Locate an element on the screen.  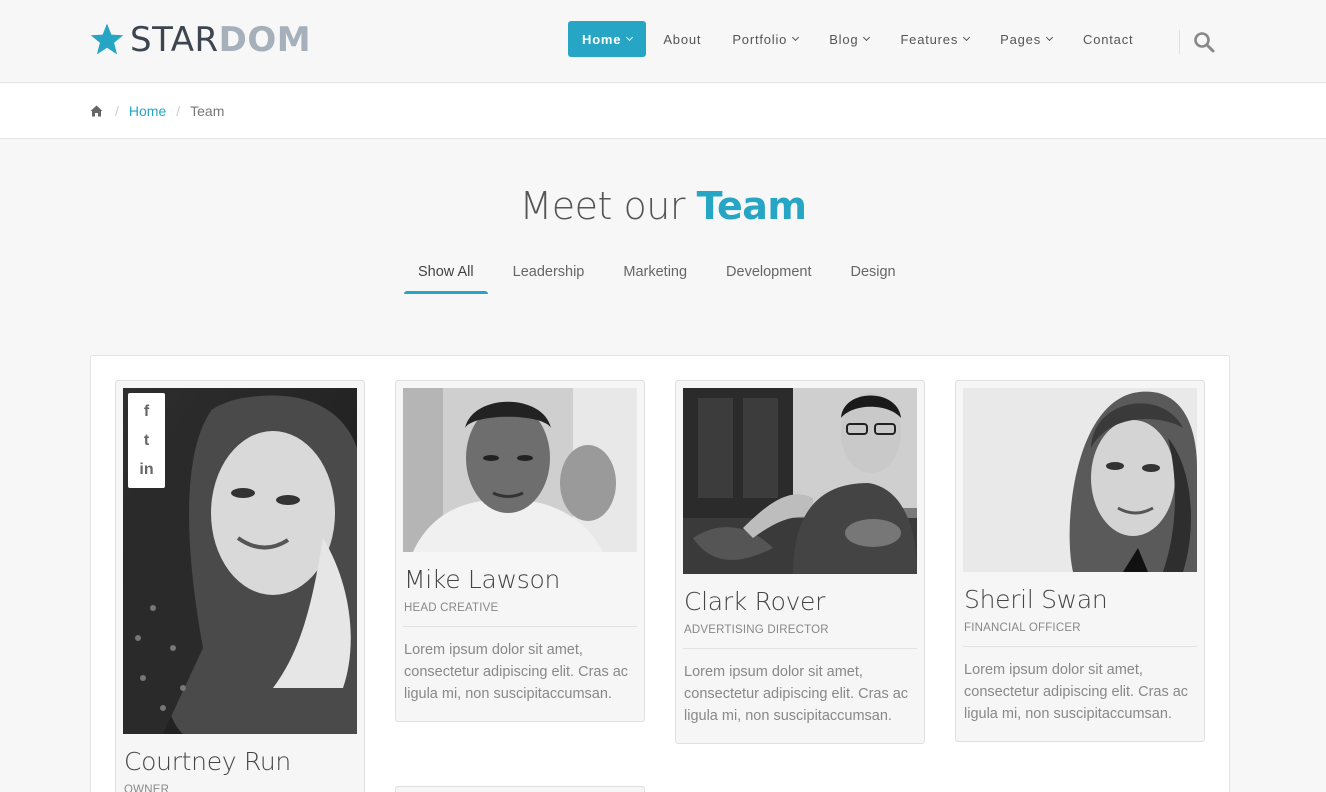
star-logo-icon is located at coordinates (107, 39).